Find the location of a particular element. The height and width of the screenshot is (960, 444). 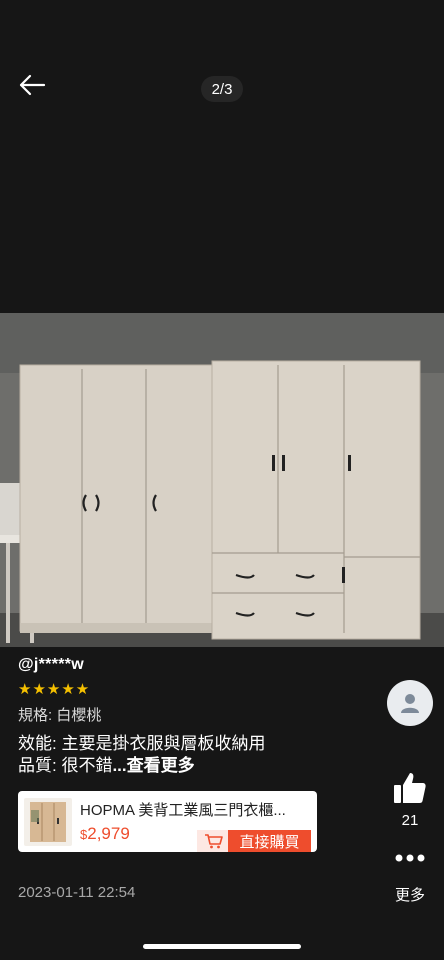

product-price: $2,979 is located at coordinates (105, 834).